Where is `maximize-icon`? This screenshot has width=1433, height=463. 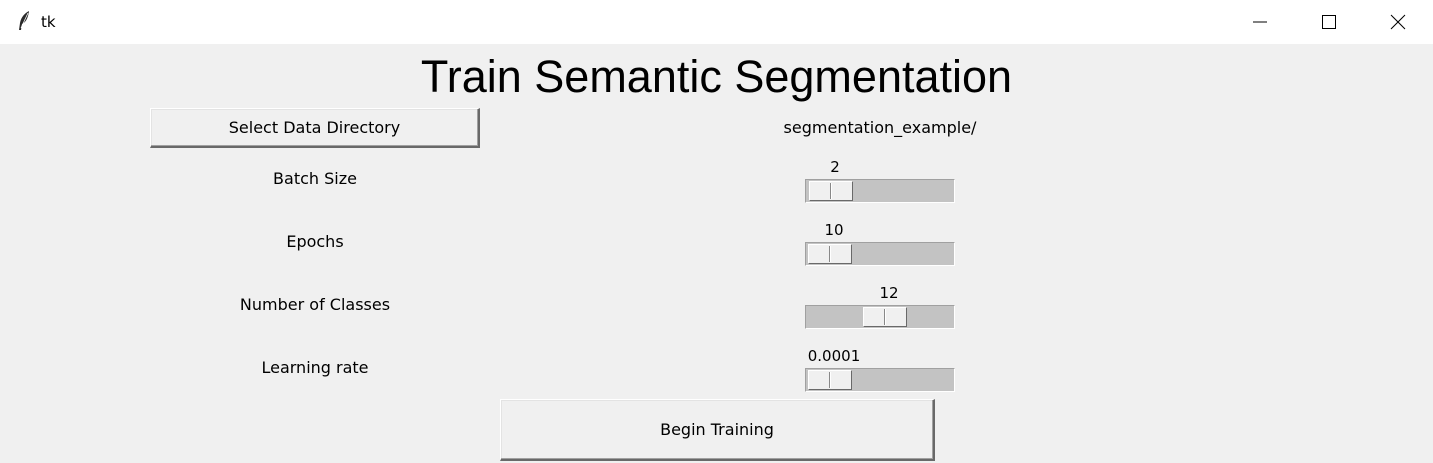 maximize-icon is located at coordinates (1329, 22).